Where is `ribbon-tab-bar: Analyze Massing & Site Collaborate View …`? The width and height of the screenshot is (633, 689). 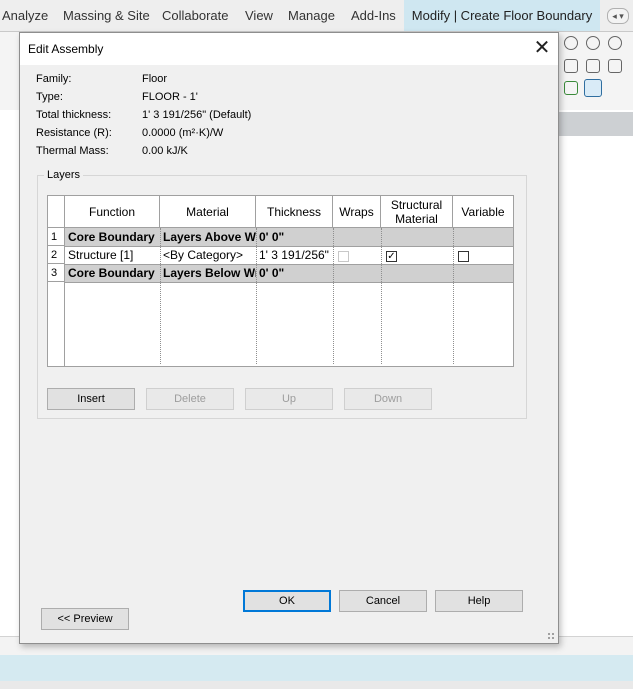
ribbon-tab-bar: Analyze Massing & Site Collaborate View … is located at coordinates (316, 16).